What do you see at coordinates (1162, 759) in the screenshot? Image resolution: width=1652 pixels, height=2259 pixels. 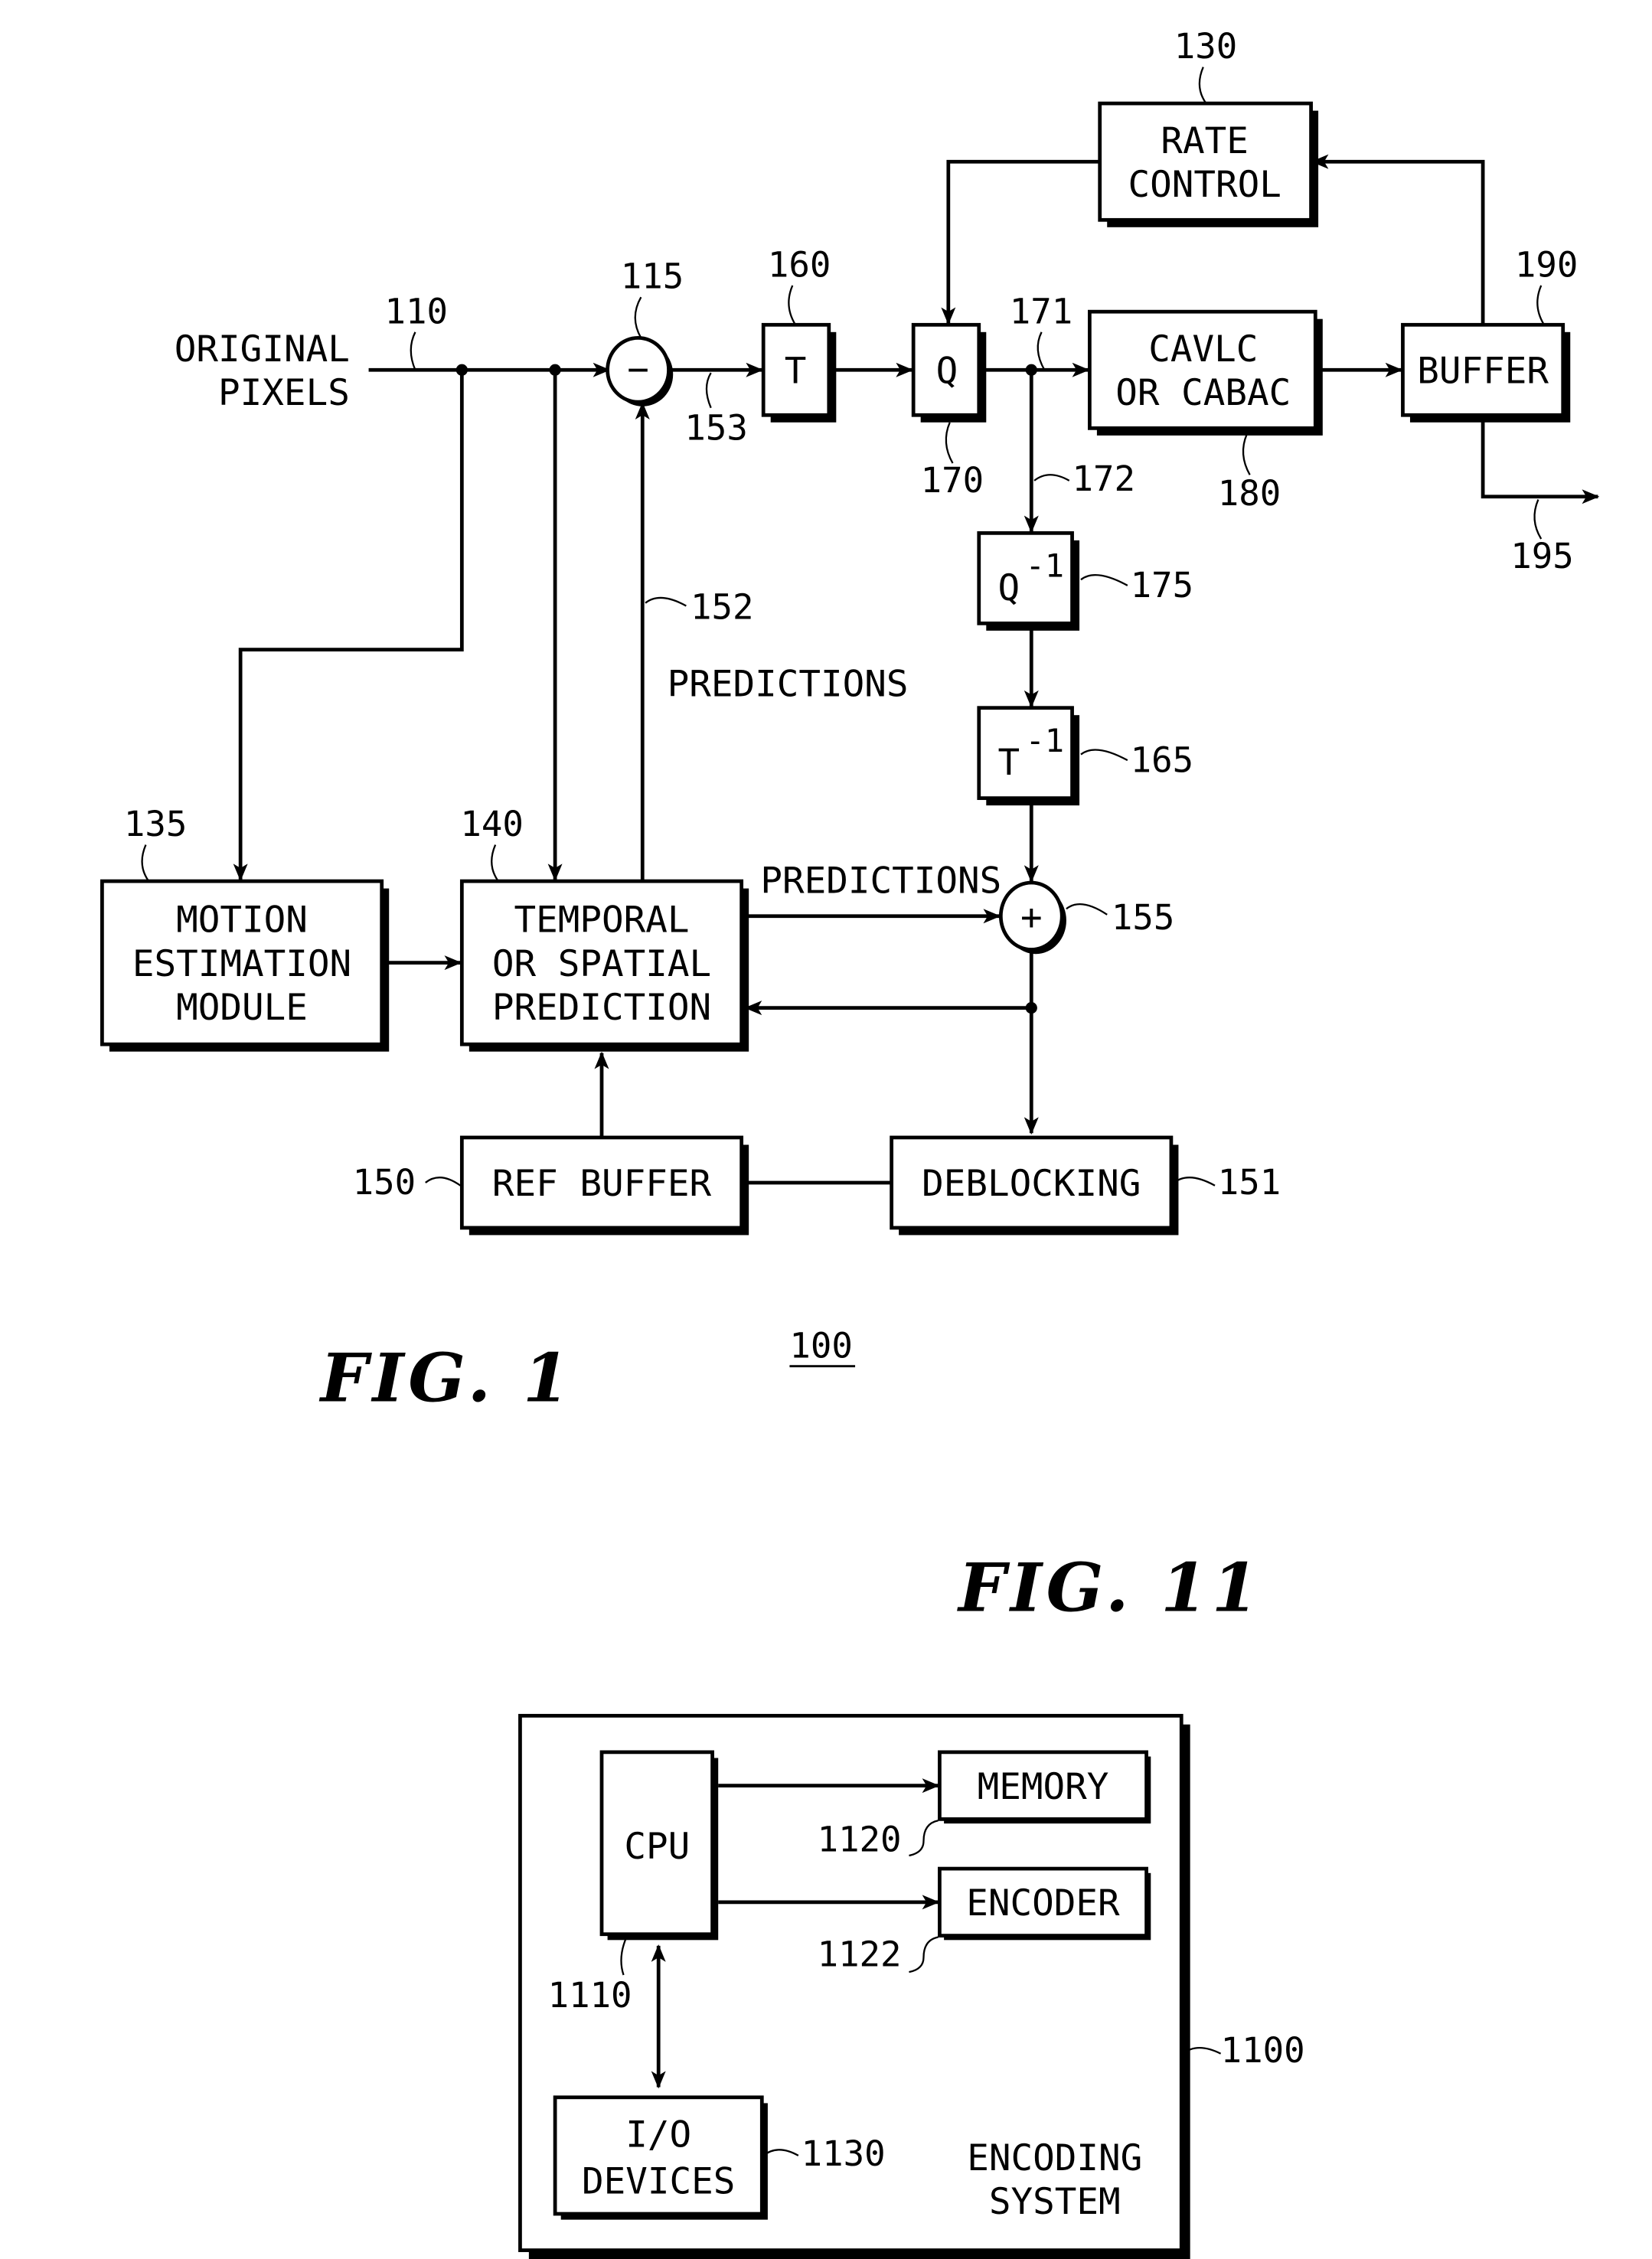 I see `ref-165: 165` at bounding box center [1162, 759].